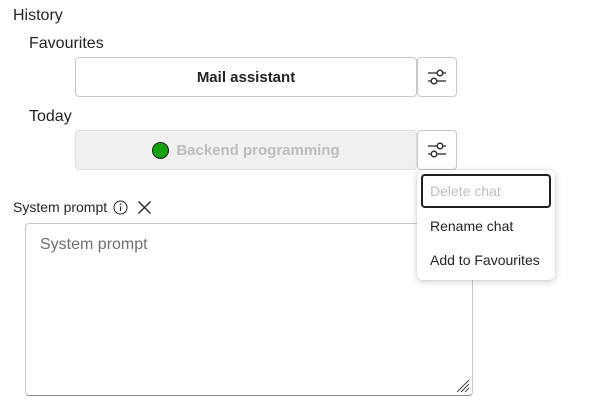 This screenshot has height=411, width=606. Describe the element at coordinates (120, 207) in the screenshot. I see `info-icon` at that location.